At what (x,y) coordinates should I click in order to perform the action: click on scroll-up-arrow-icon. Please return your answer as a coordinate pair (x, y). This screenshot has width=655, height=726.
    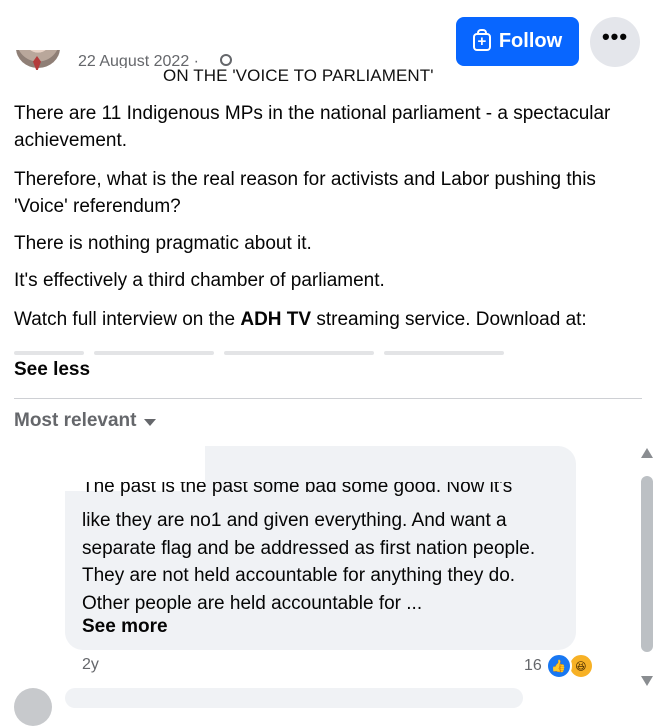
    Looking at the image, I should click on (647, 453).